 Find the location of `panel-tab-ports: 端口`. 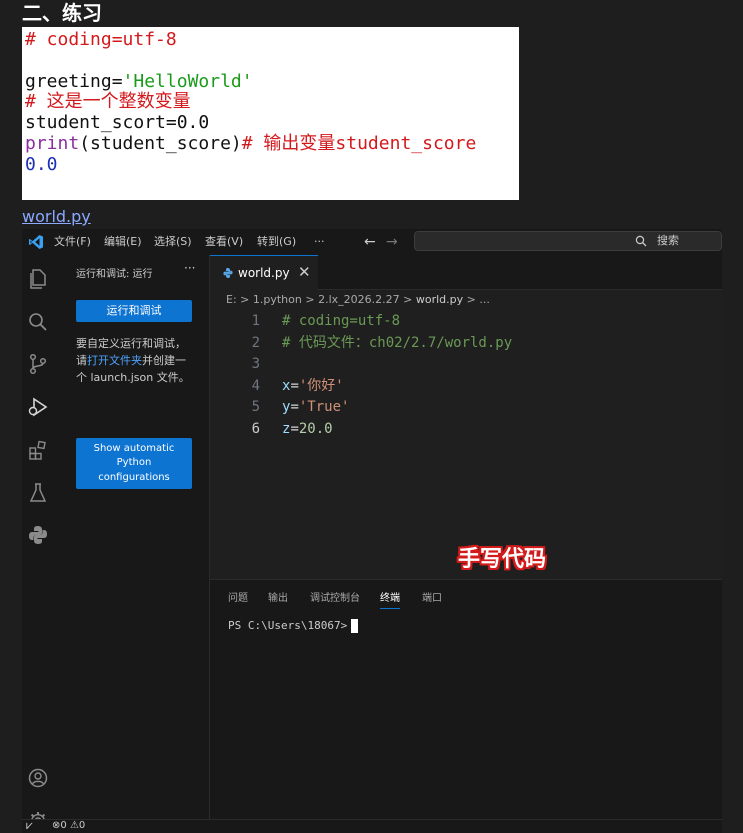

panel-tab-ports: 端口 is located at coordinates (432, 599).